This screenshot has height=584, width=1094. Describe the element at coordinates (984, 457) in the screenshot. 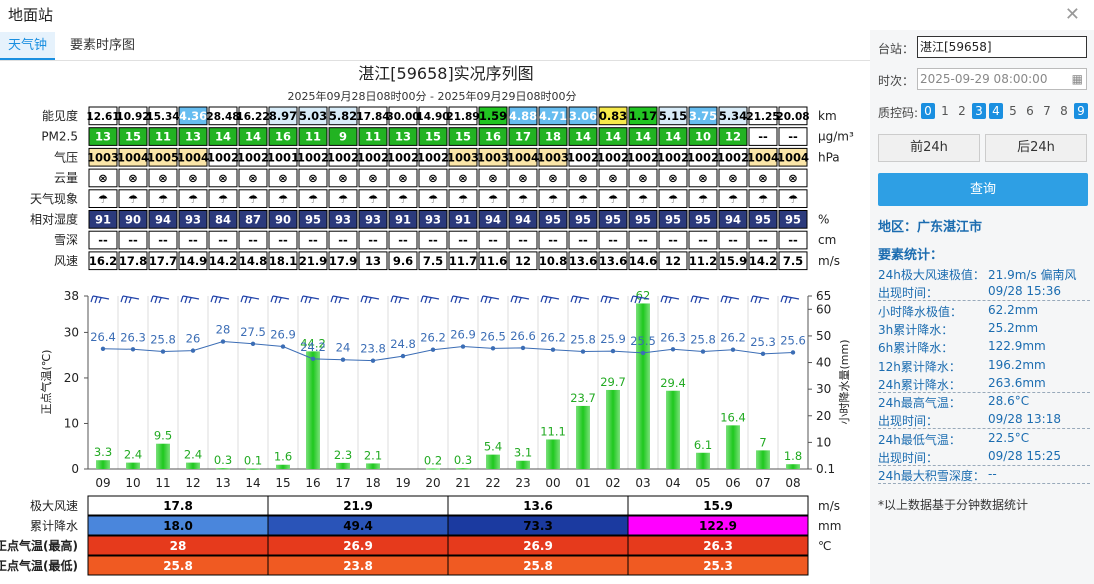

I see `stat-row: 出现时间： 09/28 15:25` at that location.